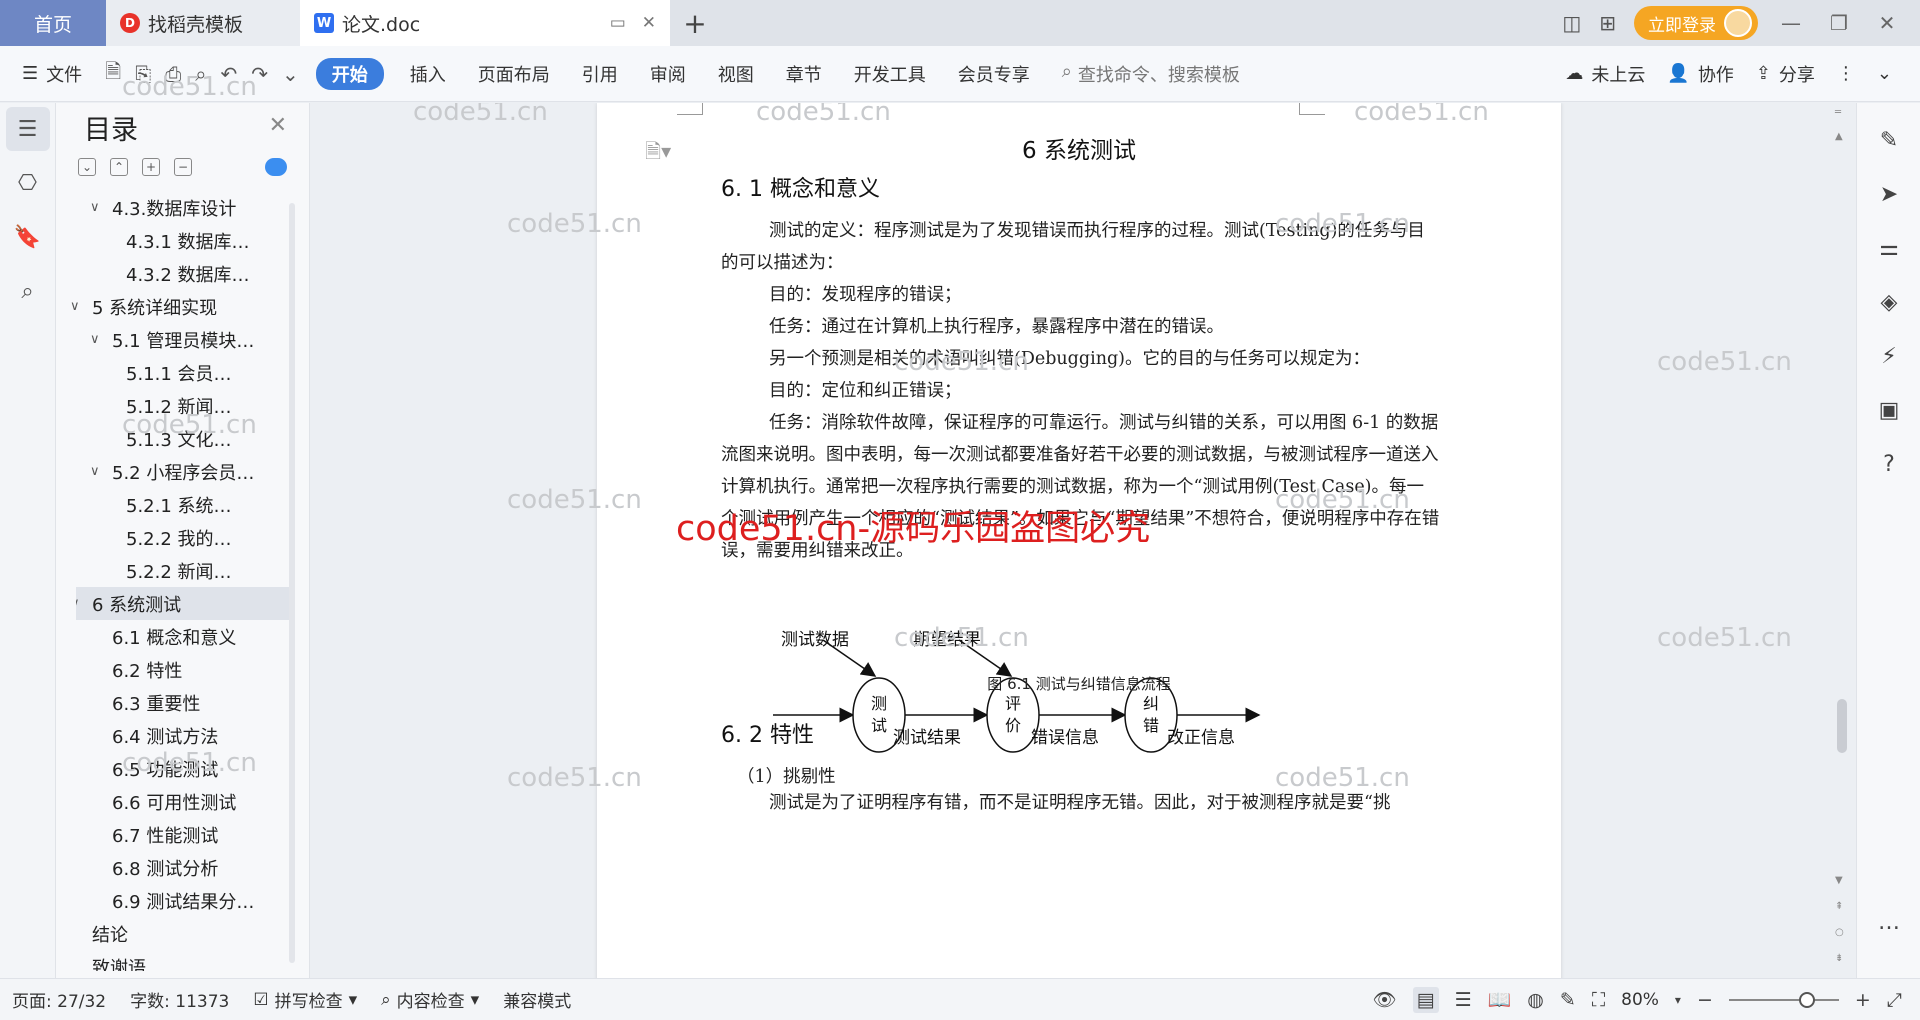 Image resolution: width=1920 pixels, height=1020 pixels. I want to click on toc-item: 结论, so click(174, 933).